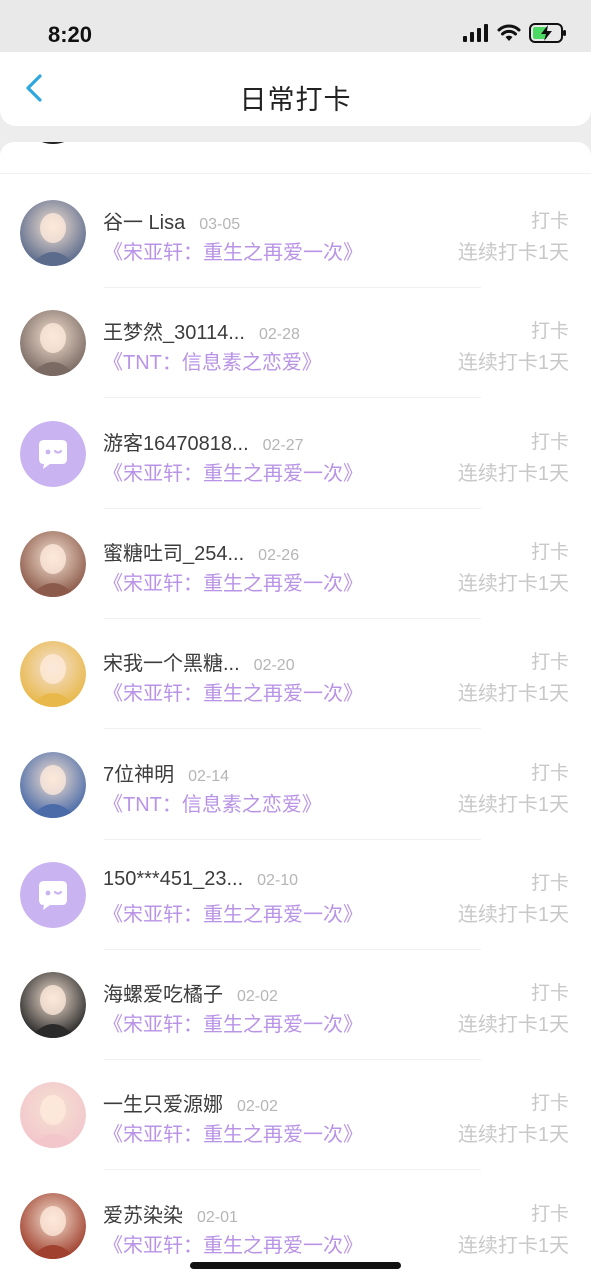 This screenshot has height=1280, width=591. I want to click on user-name: 海螺爱吃橘子, so click(163, 992).